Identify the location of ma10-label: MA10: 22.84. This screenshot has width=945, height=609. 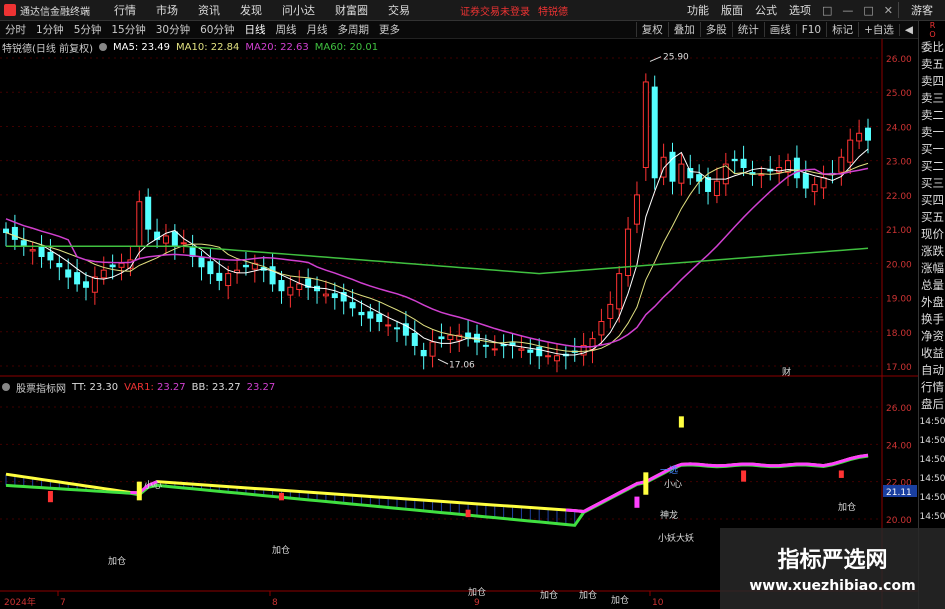
(208, 47).